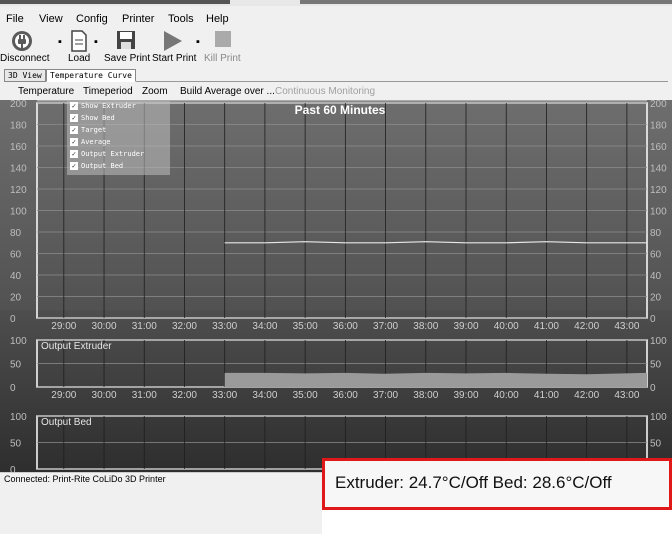  What do you see at coordinates (18, 105) in the screenshot?
I see `y-tick-label-left: 200` at bounding box center [18, 105].